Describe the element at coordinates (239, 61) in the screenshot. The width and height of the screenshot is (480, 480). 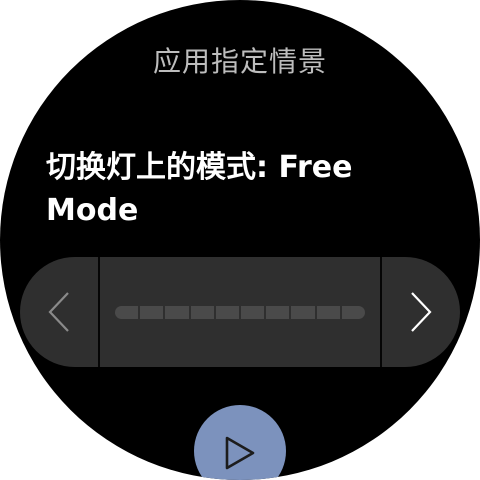
I see `page-title: 应用指定情景` at that location.